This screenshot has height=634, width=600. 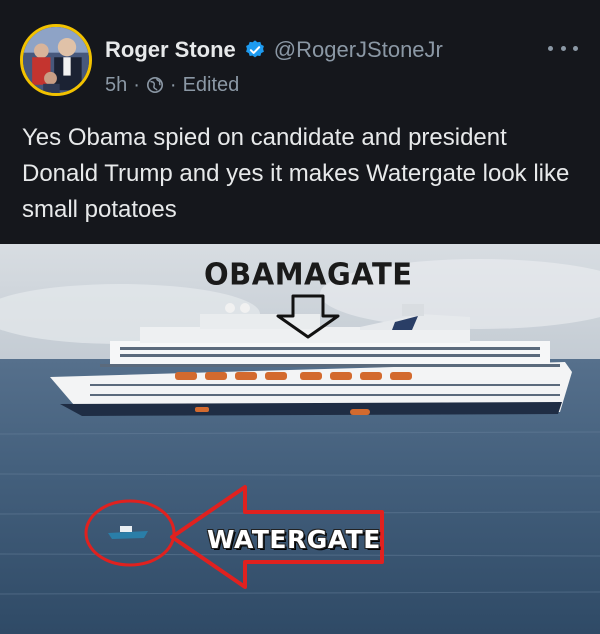 I want to click on more-options-icon, so click(x=563, y=48).